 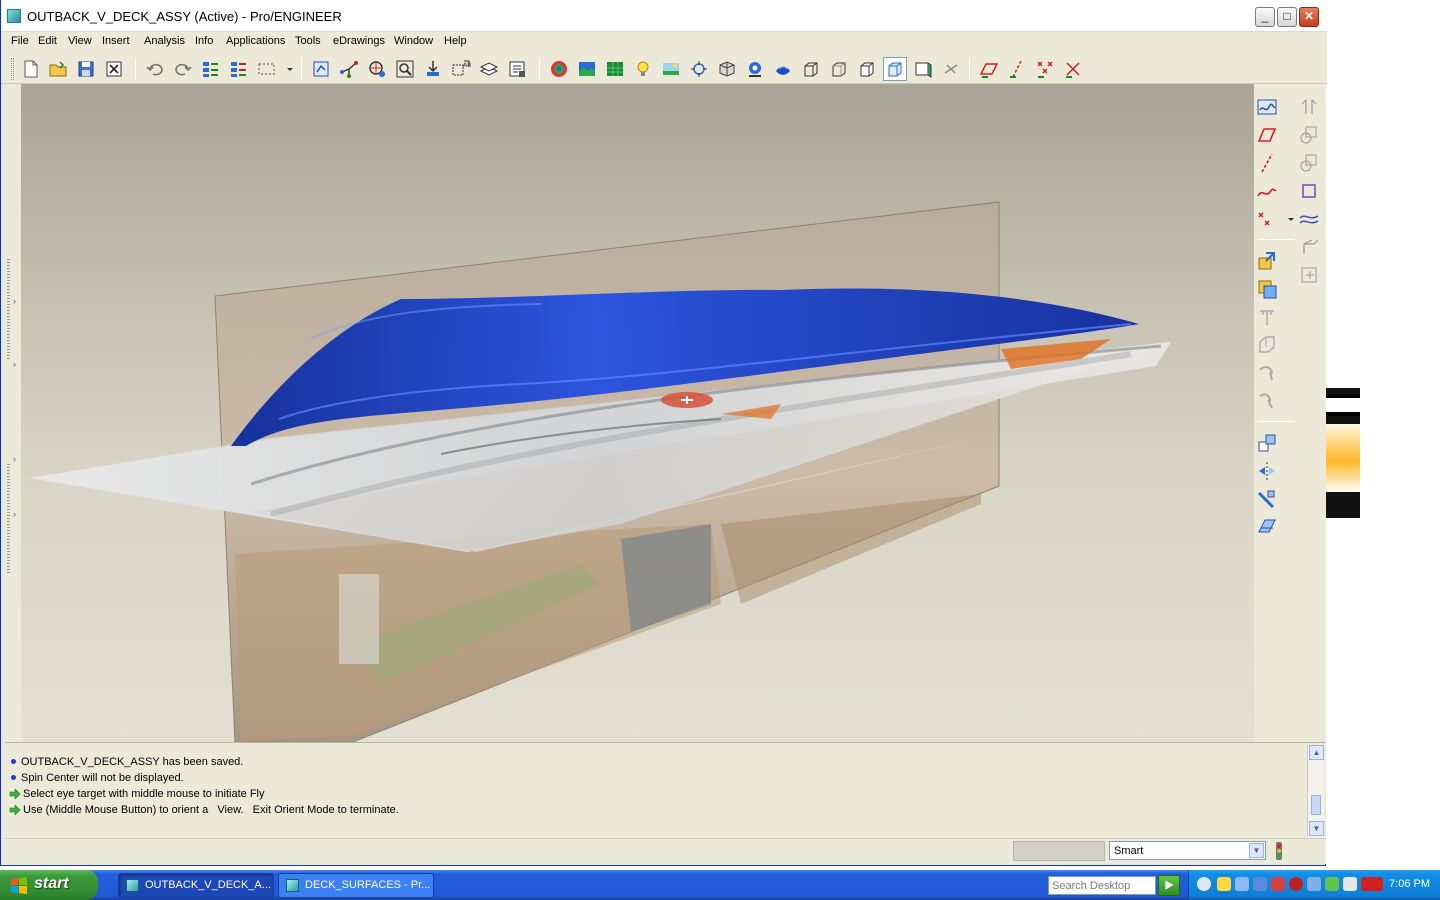 What do you see at coordinates (1309, 275) in the screenshot?
I see `fill-icon` at bounding box center [1309, 275].